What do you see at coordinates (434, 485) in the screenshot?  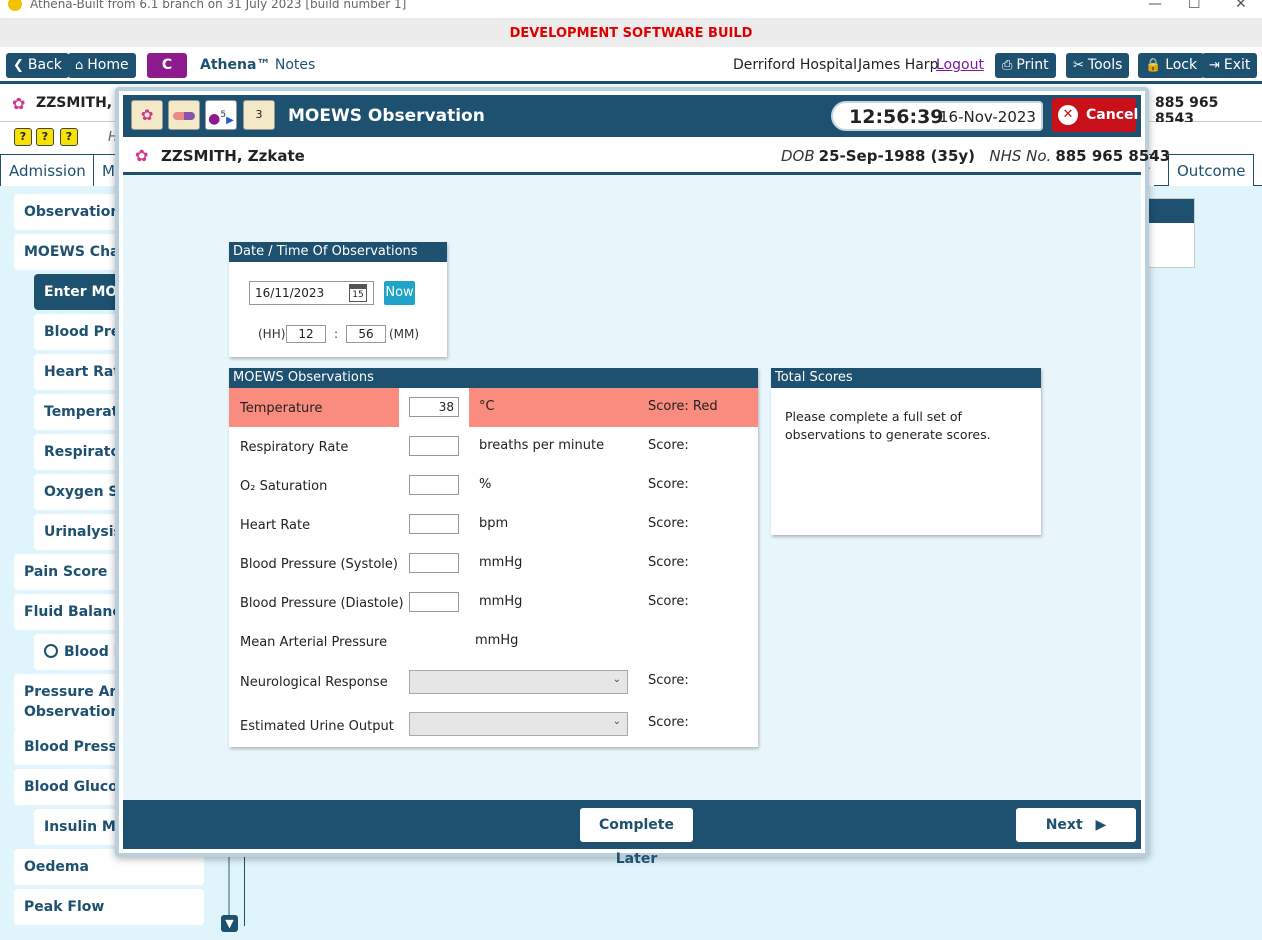 I see `o2-saturation-input` at bounding box center [434, 485].